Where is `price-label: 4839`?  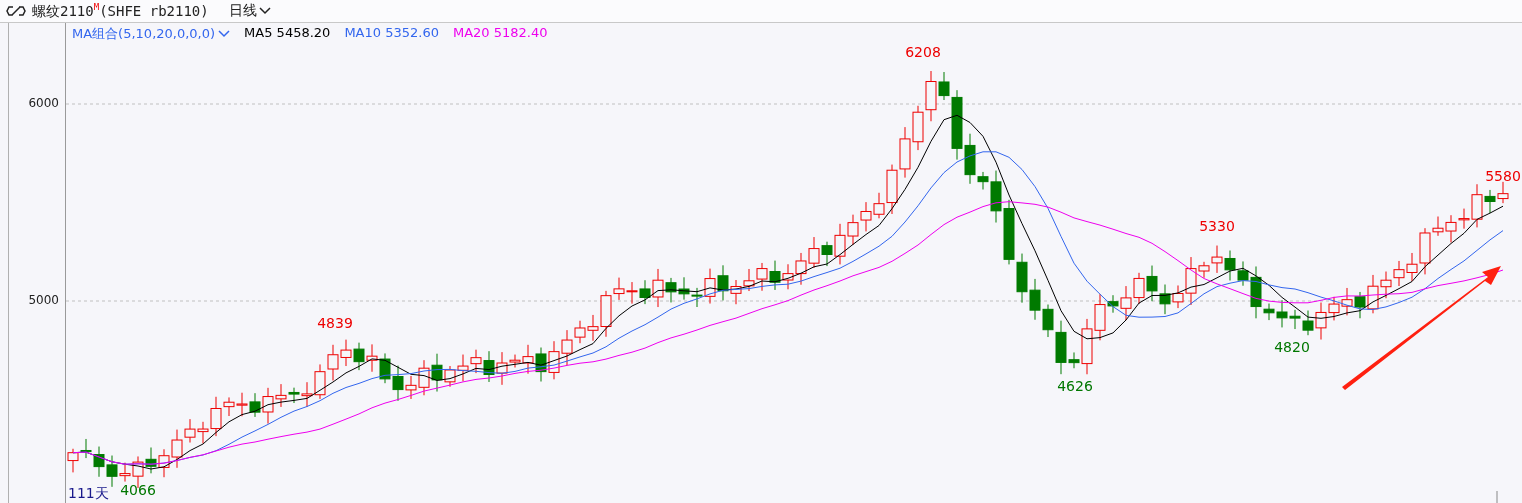
price-label: 4839 is located at coordinates (335, 323).